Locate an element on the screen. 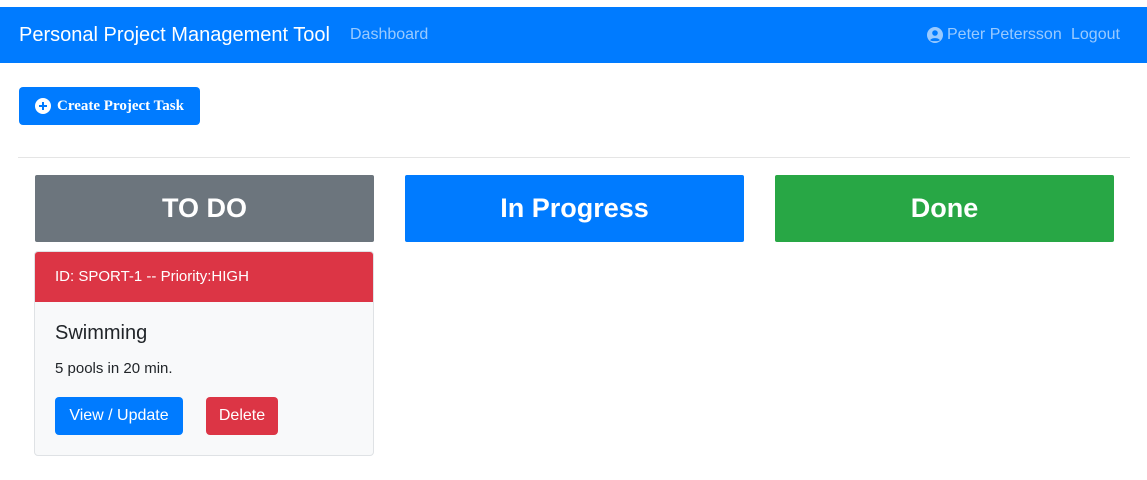 The height and width of the screenshot is (480, 1147). view-update-button: View / Update is located at coordinates (119, 416).